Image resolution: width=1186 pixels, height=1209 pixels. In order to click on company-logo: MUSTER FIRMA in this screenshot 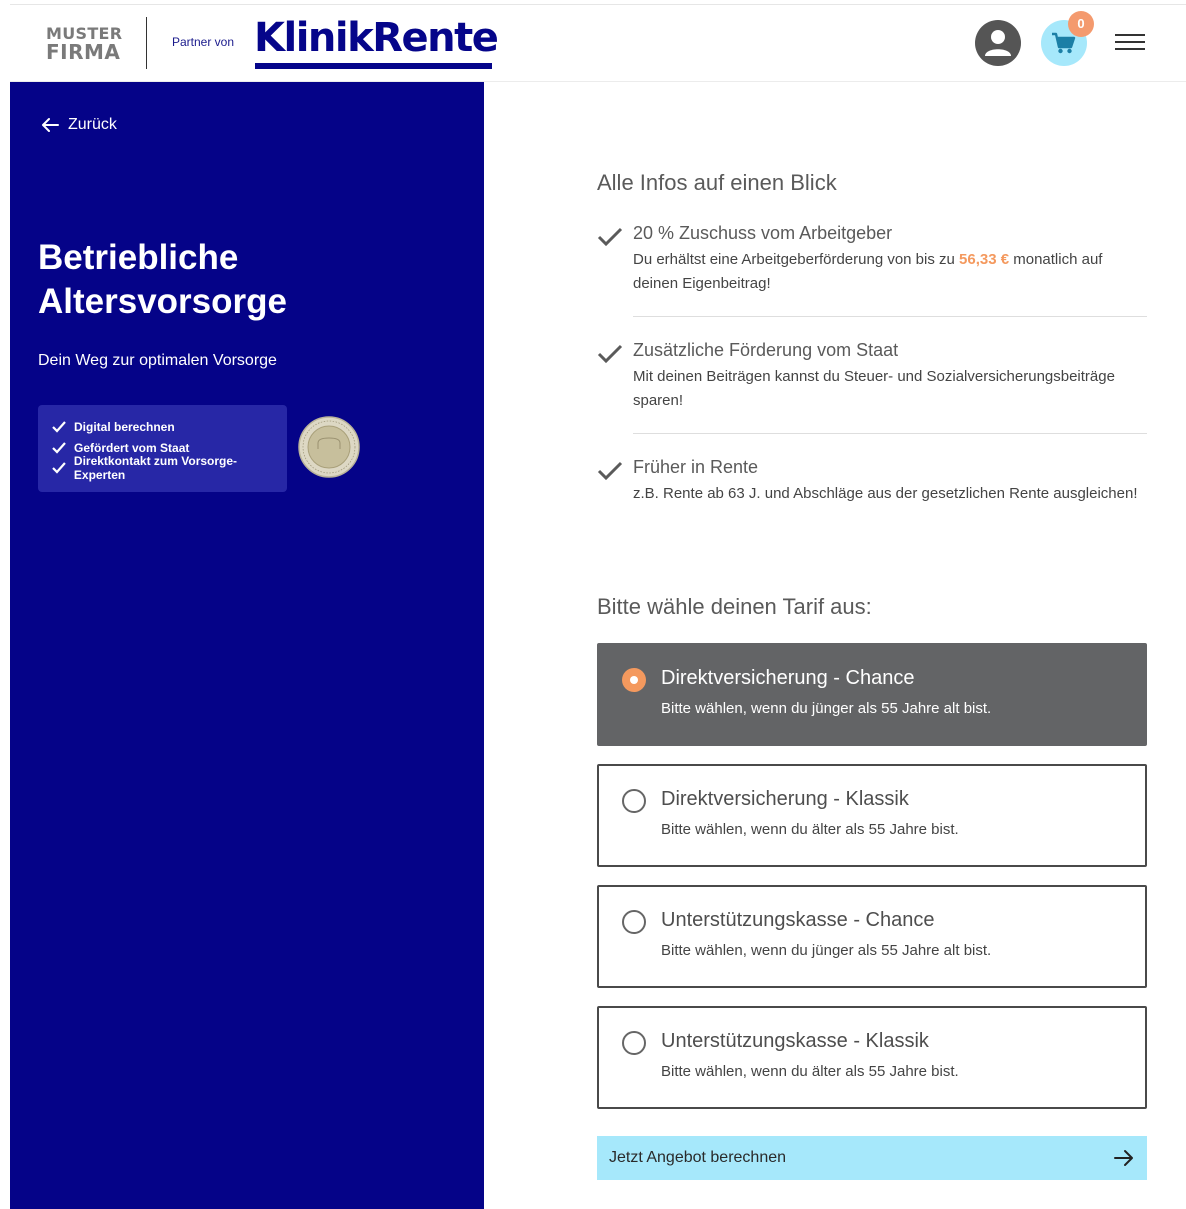, I will do `click(84, 44)`.